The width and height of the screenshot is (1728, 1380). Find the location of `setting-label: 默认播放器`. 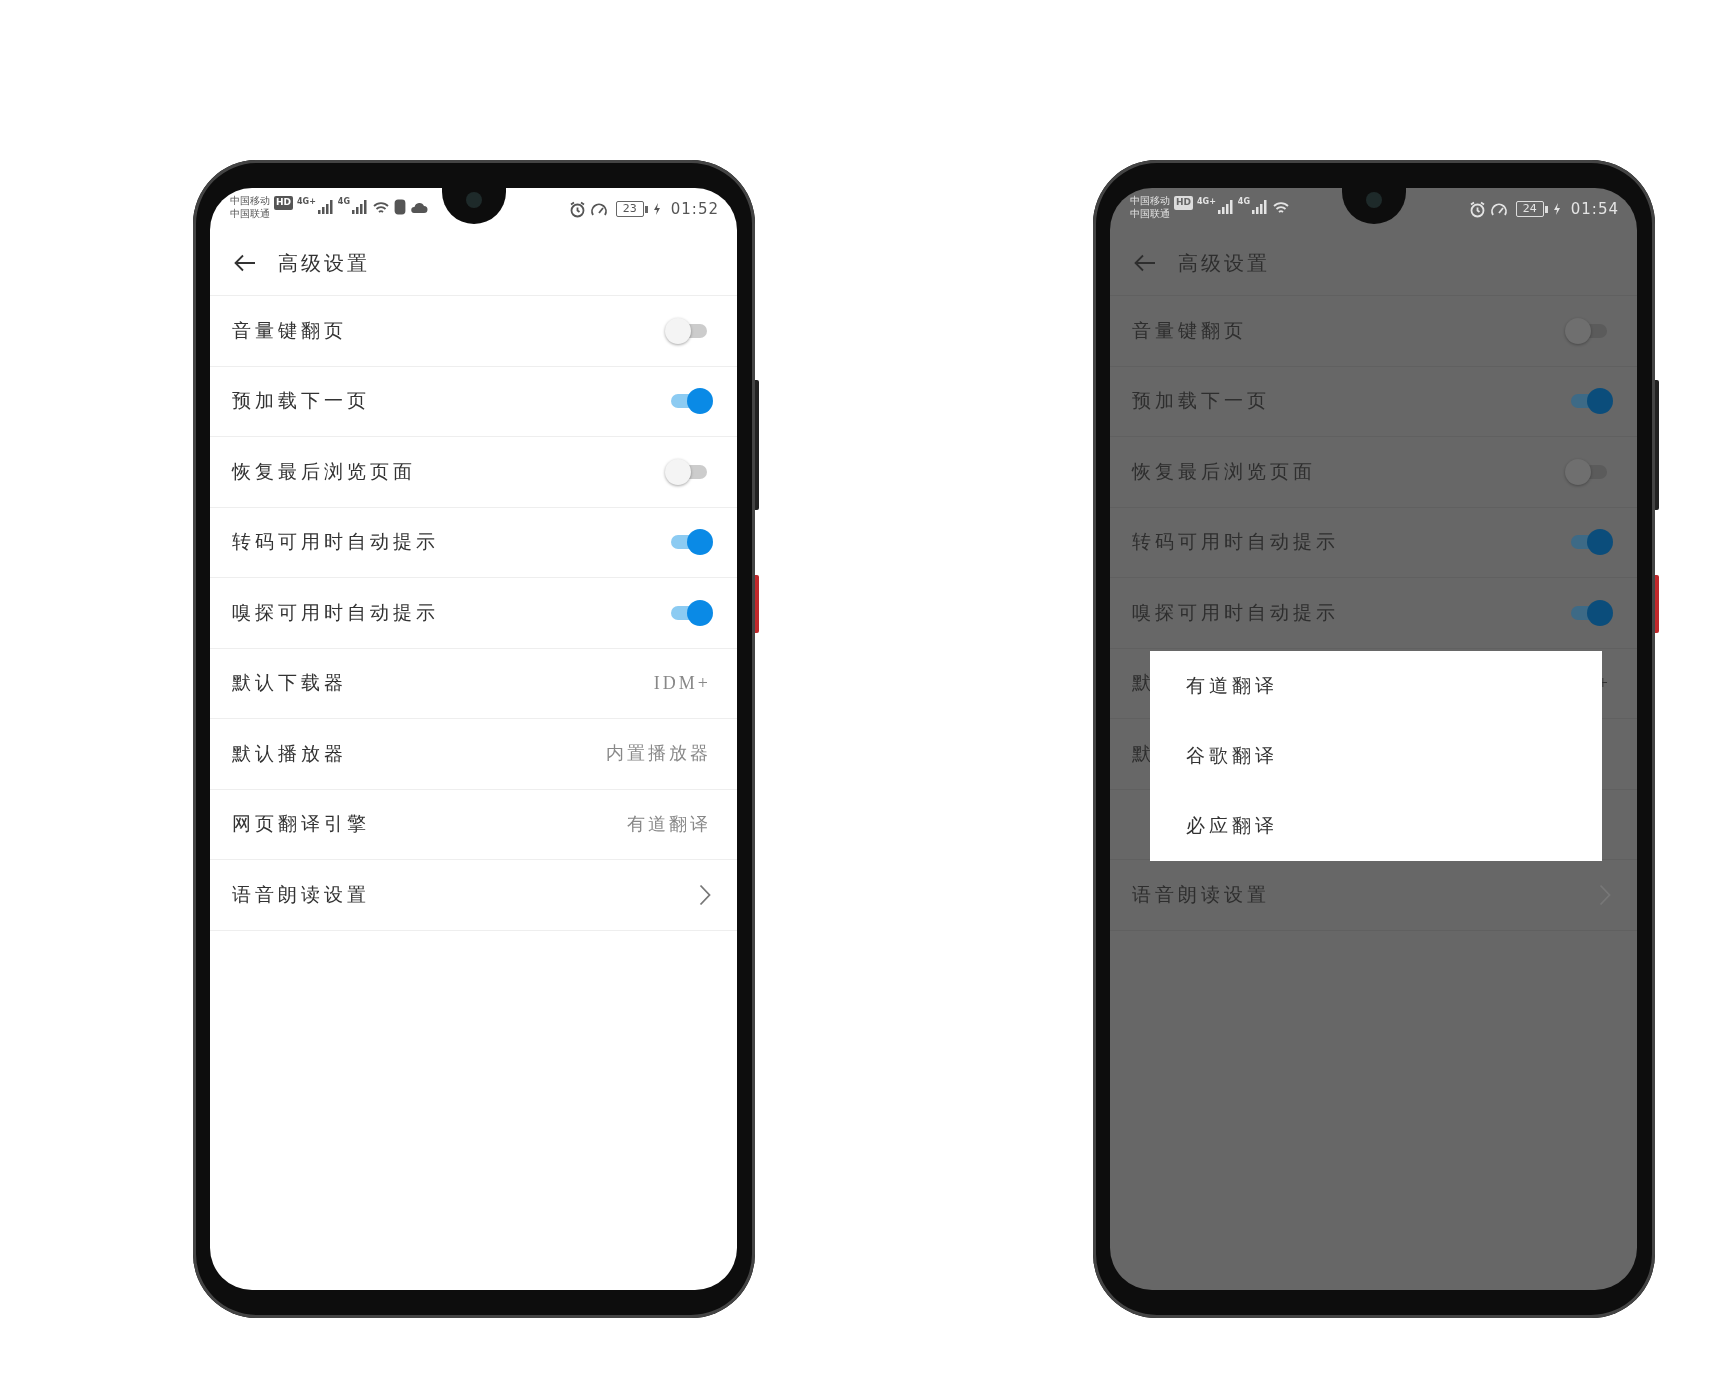

setting-label: 默认播放器 is located at coordinates (289, 753).